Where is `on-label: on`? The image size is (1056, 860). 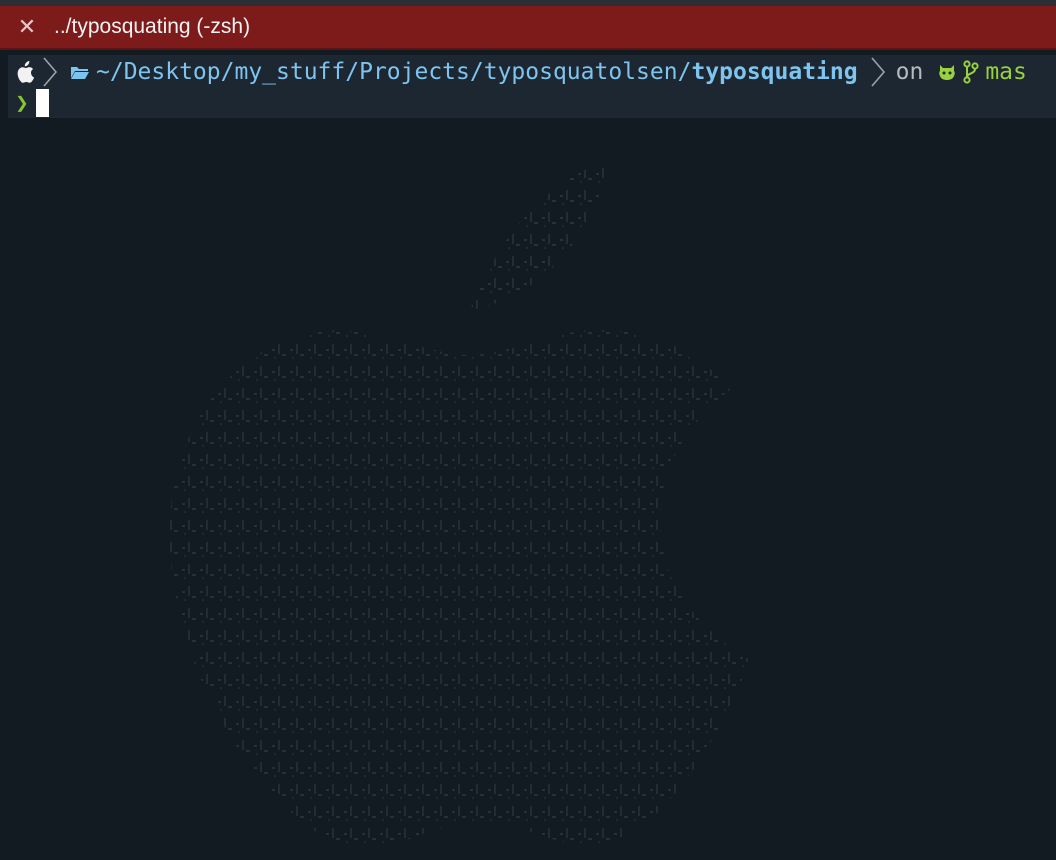
on-label: on is located at coordinates (909, 71).